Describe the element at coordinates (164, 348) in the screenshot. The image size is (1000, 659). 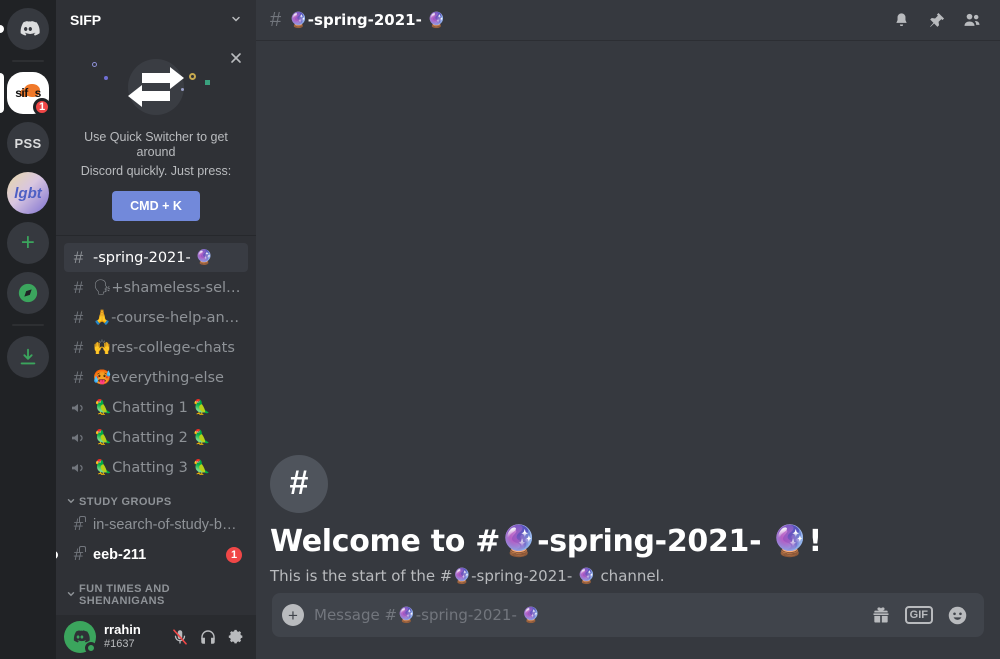
I see `channel-label: 🙌res-college-chats` at that location.